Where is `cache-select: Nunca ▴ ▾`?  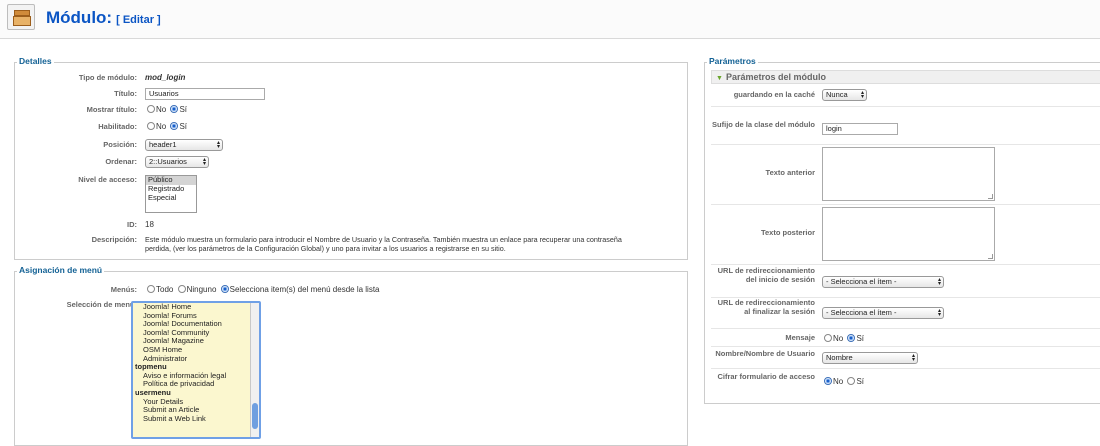 cache-select: Nunca ▴ ▾ is located at coordinates (844, 95).